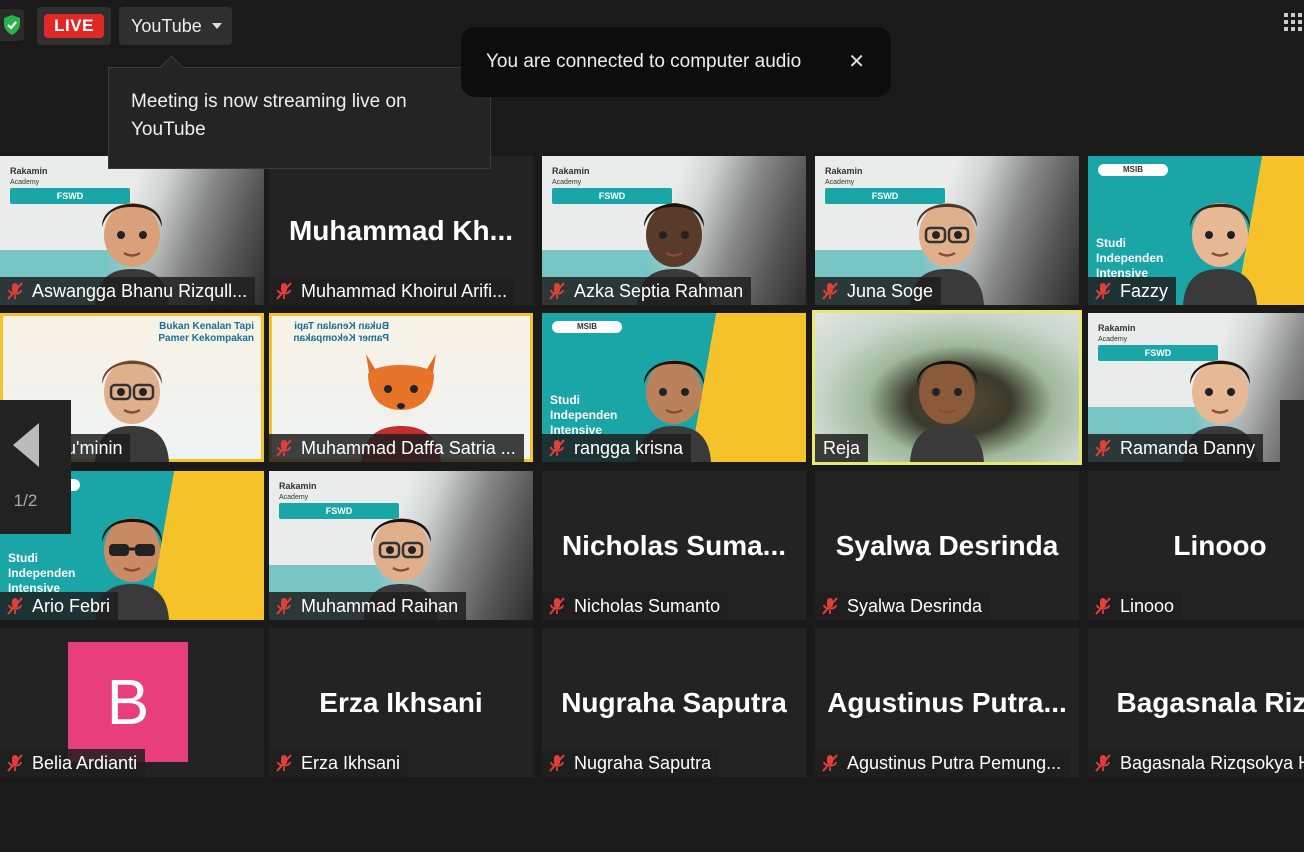 This screenshot has width=1304, height=852. What do you see at coordinates (1130, 258) in the screenshot?
I see `studi-independen-text: Studi Independen Intensive` at bounding box center [1130, 258].